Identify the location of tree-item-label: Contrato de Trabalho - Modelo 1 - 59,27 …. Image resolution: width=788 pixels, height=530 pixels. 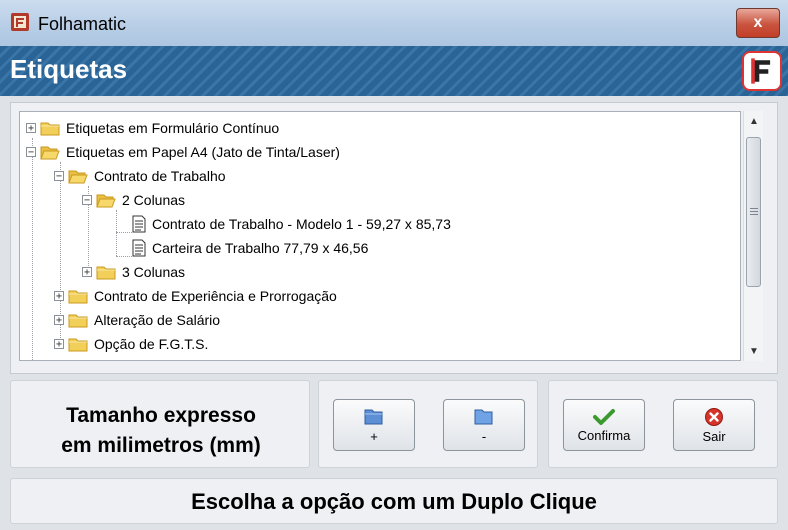
(301, 224).